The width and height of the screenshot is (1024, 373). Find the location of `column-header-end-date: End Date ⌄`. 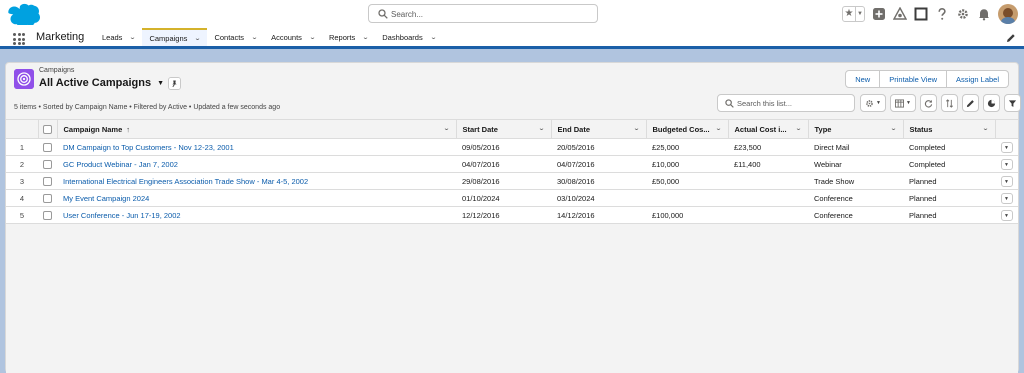

column-header-end-date: End Date ⌄ is located at coordinates (598, 129).